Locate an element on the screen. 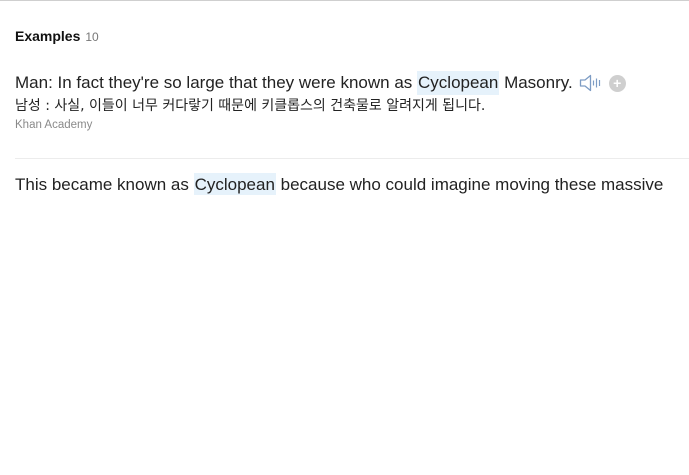  examples-section-header: Examples 10 is located at coordinates (352, 36).